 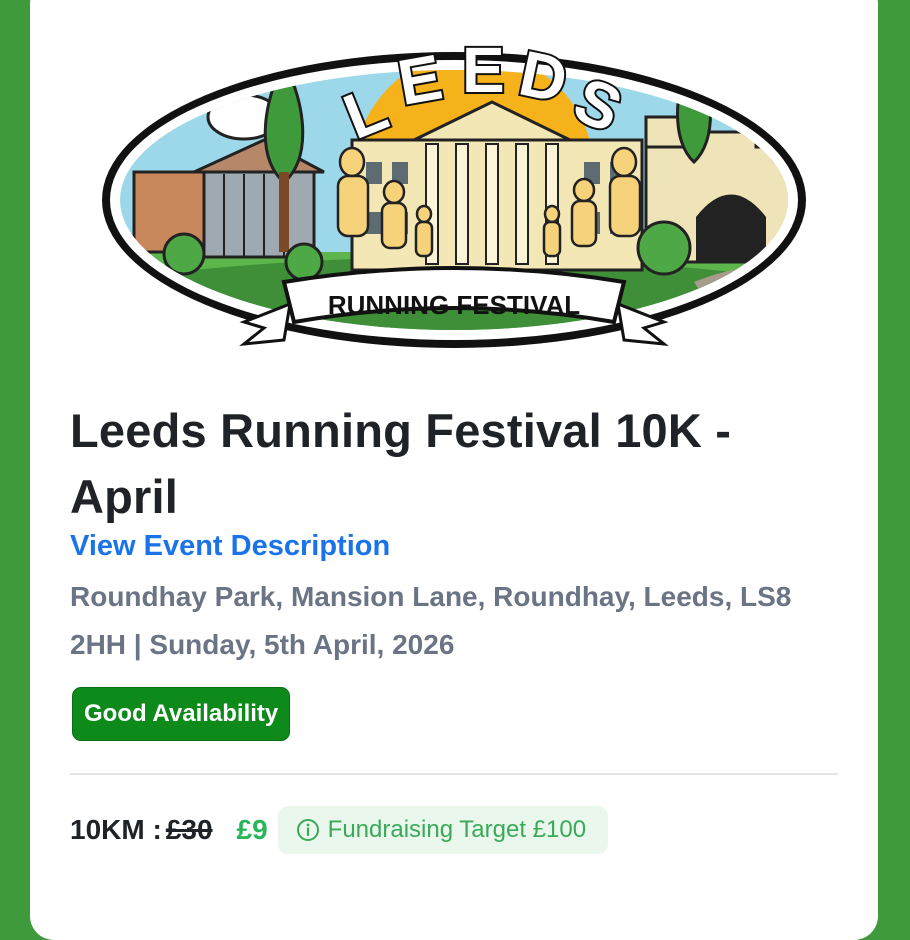 What do you see at coordinates (457, 829) in the screenshot?
I see `fundraising-target-text: Fundraising Target £100` at bounding box center [457, 829].